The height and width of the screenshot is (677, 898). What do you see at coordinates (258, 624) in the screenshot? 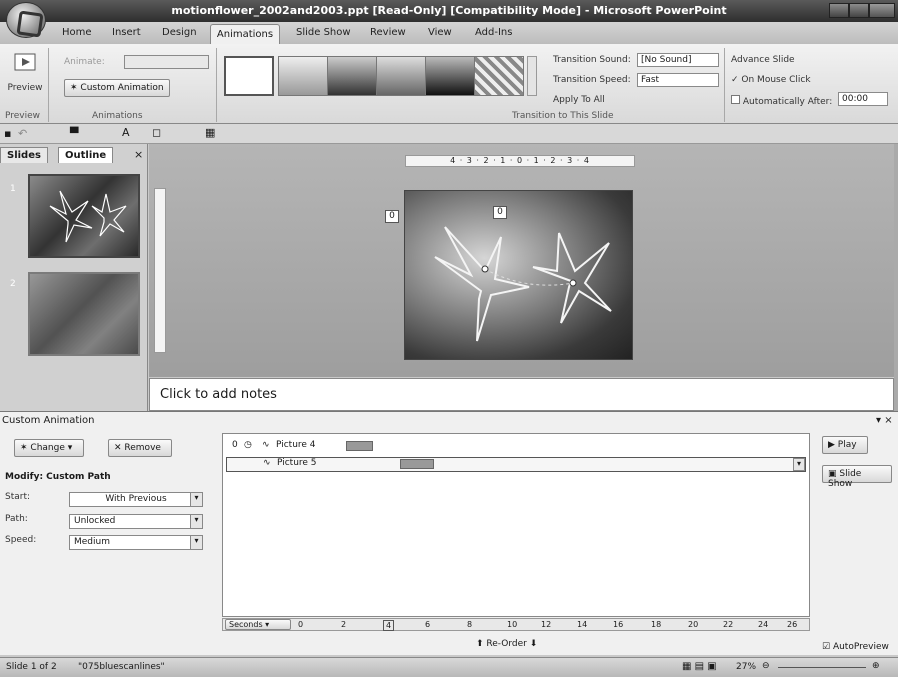
I see `seconds-dropdown: Seconds ▾` at bounding box center [258, 624].